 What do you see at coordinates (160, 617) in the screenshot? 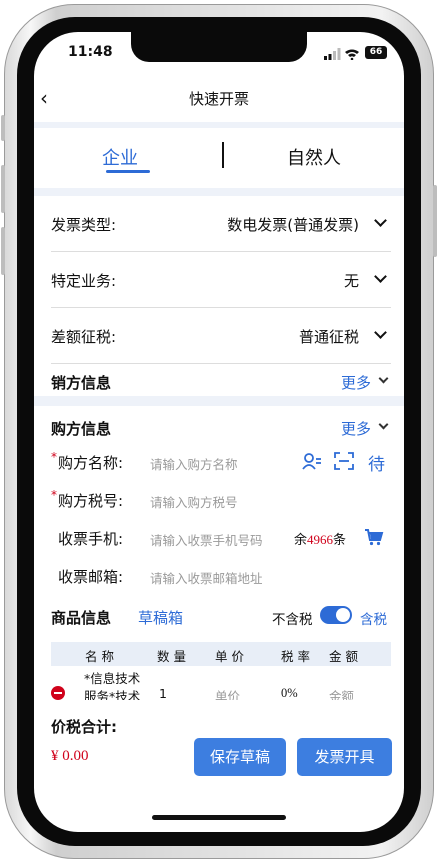
I see `draft-box-link: 草稿箱` at bounding box center [160, 617].